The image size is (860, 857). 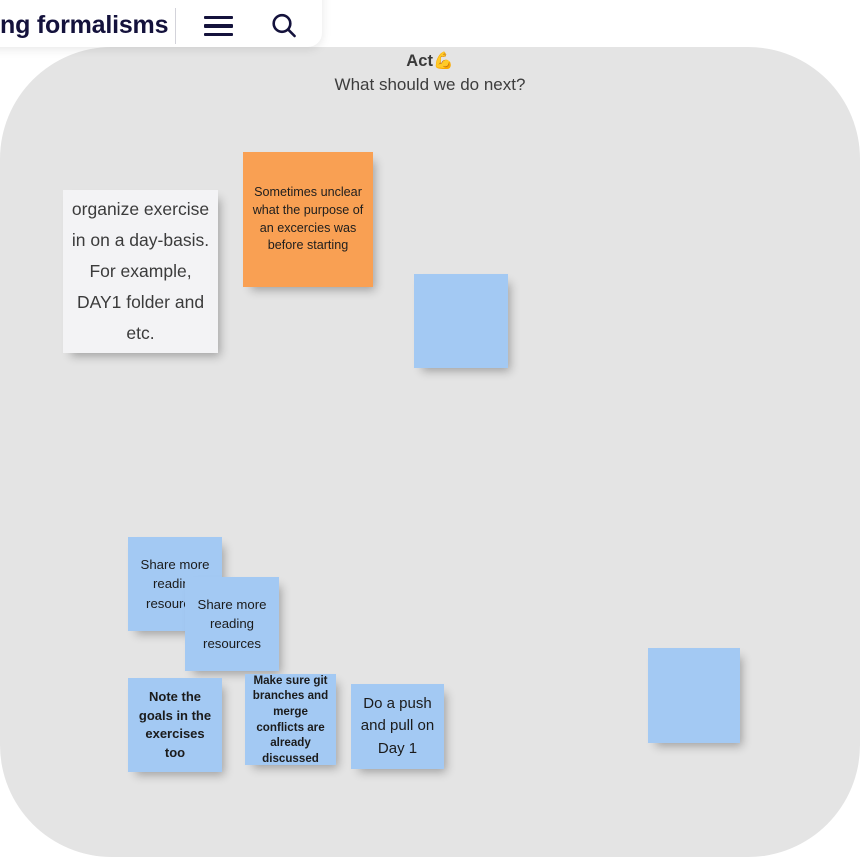 I want to click on note-empty-top, so click(x=461, y=321).